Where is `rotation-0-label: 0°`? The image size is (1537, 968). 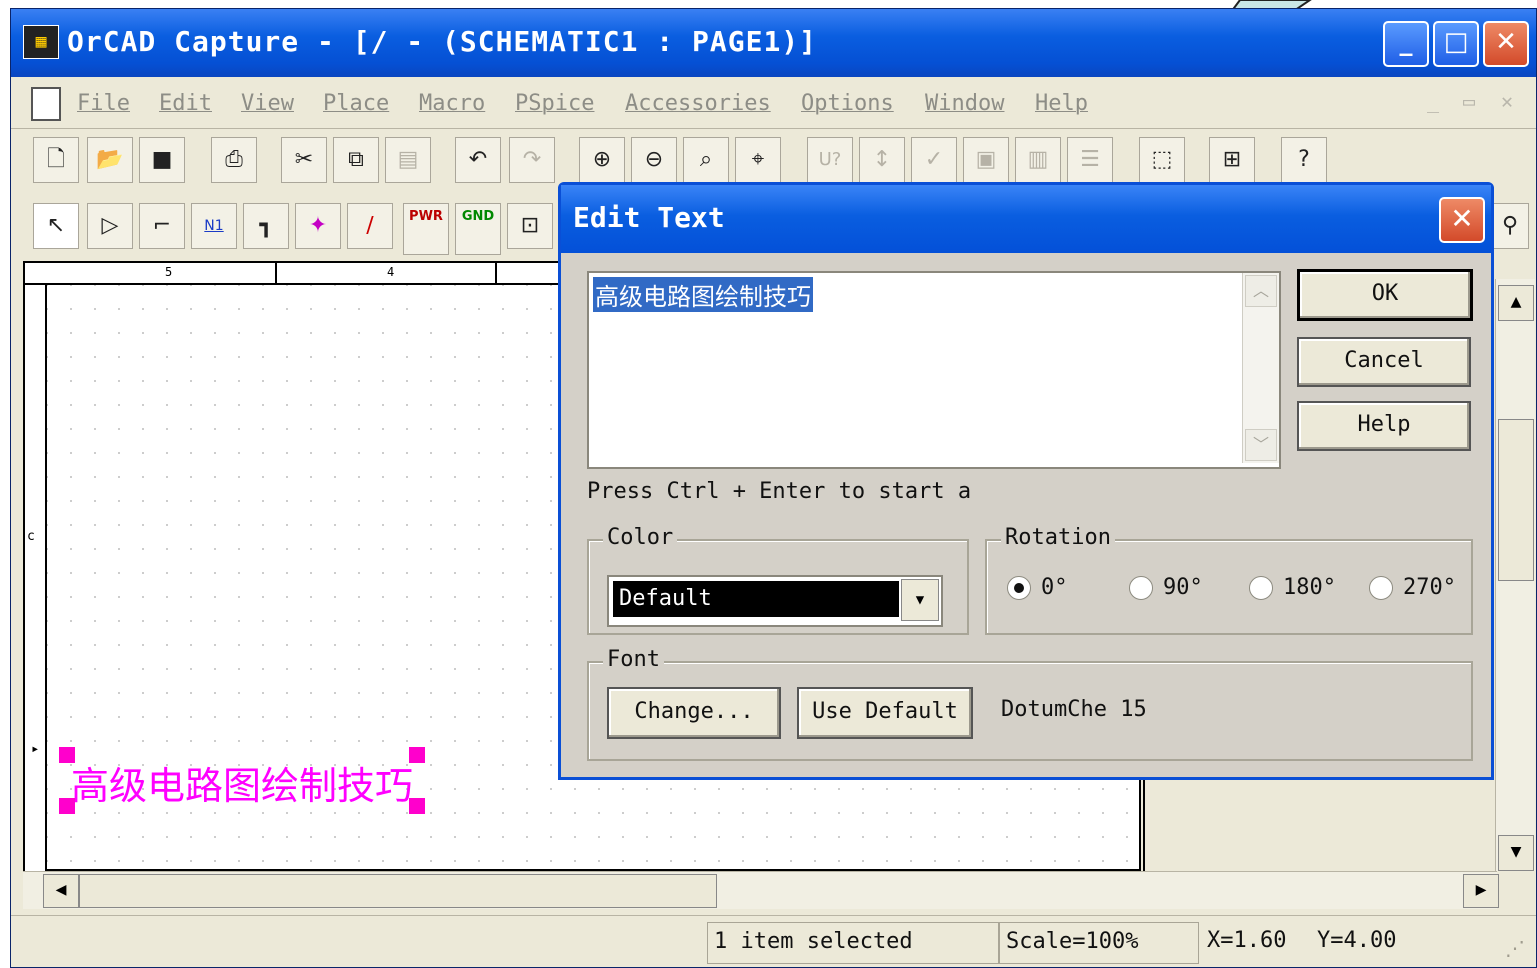
rotation-0-label: 0° is located at coordinates (1054, 587).